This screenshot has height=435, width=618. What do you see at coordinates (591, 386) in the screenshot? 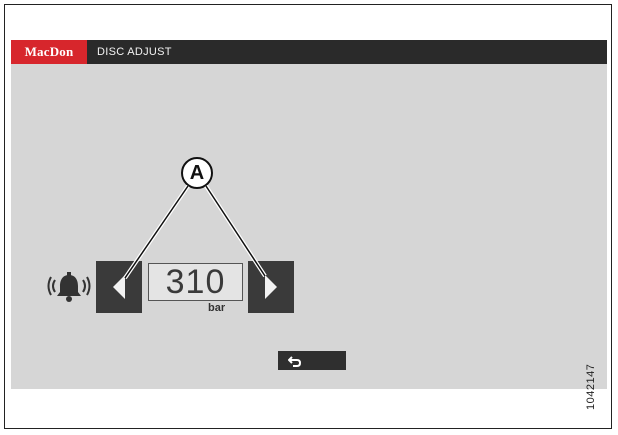
I see `figure-id: 1042147` at bounding box center [591, 386].